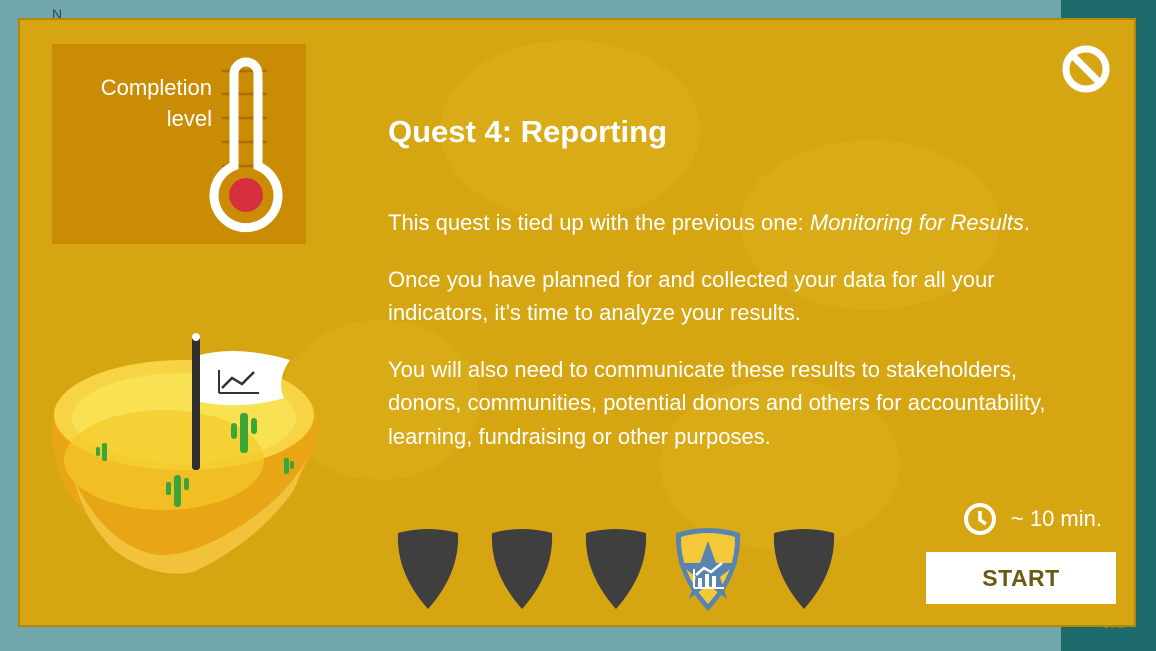 The width and height of the screenshot is (1156, 651). What do you see at coordinates (246, 145) in the screenshot?
I see `thermometer-icon` at bounding box center [246, 145].